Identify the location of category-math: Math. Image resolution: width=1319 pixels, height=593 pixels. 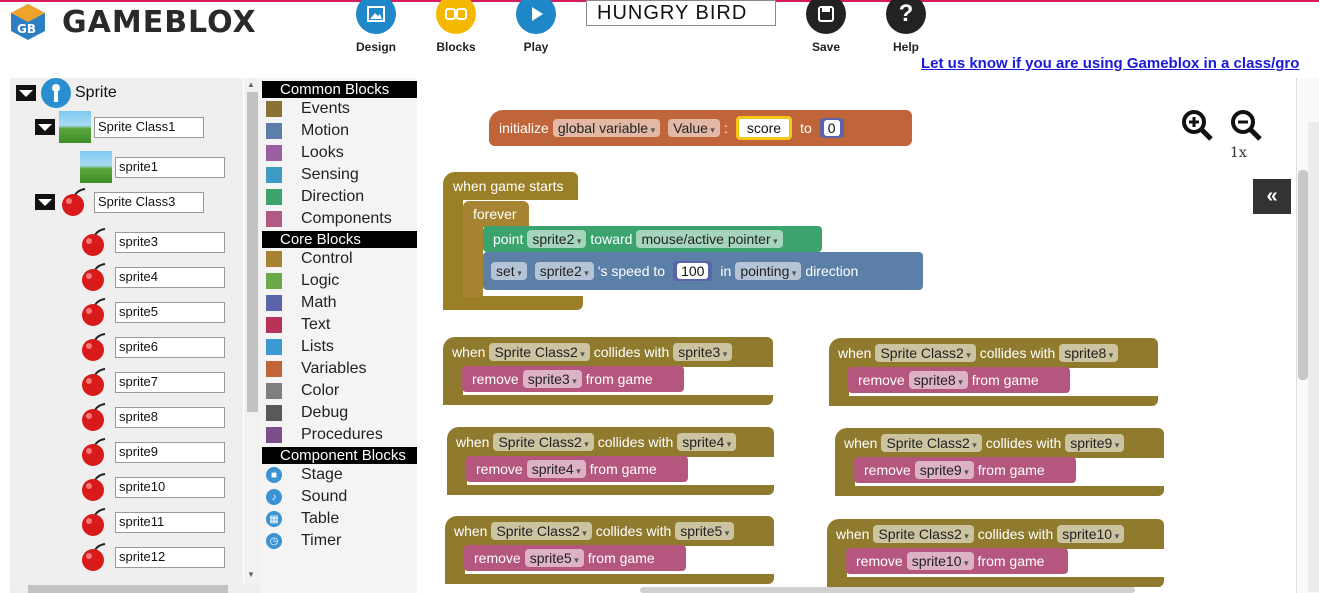
(301, 303).